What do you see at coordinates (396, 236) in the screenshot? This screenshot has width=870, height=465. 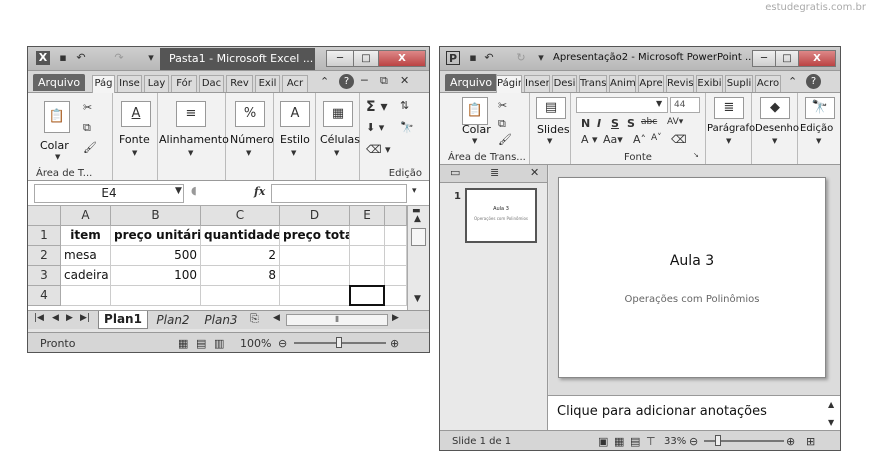 I see `cell-f1` at bounding box center [396, 236].